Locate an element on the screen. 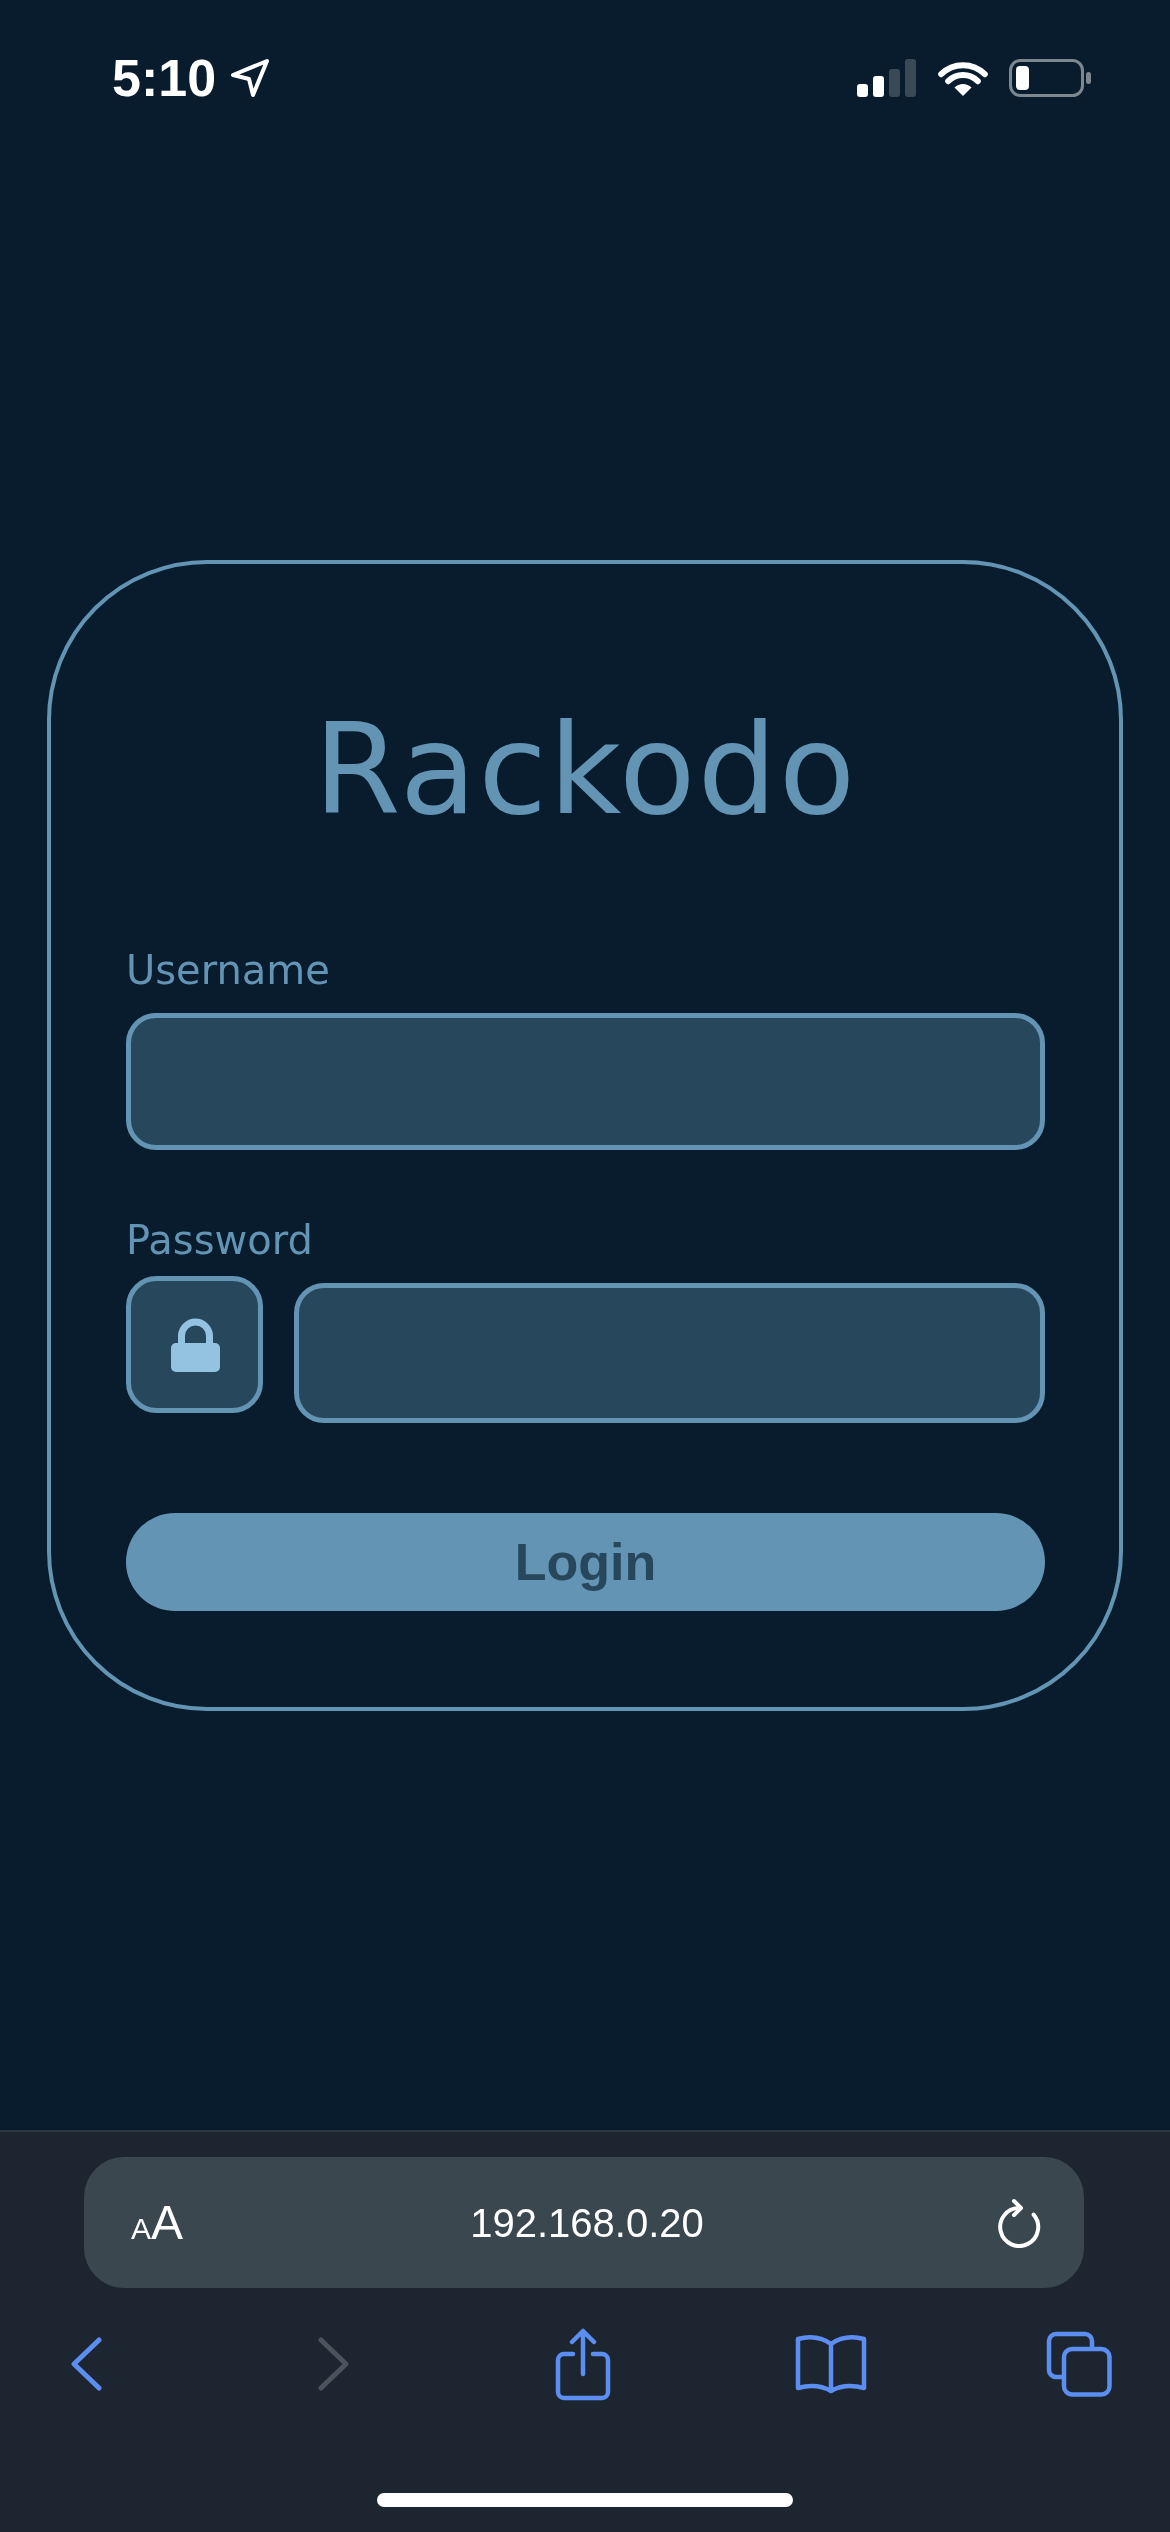 This screenshot has width=1170, height=2532. tabs-button is located at coordinates (1079, 2364).